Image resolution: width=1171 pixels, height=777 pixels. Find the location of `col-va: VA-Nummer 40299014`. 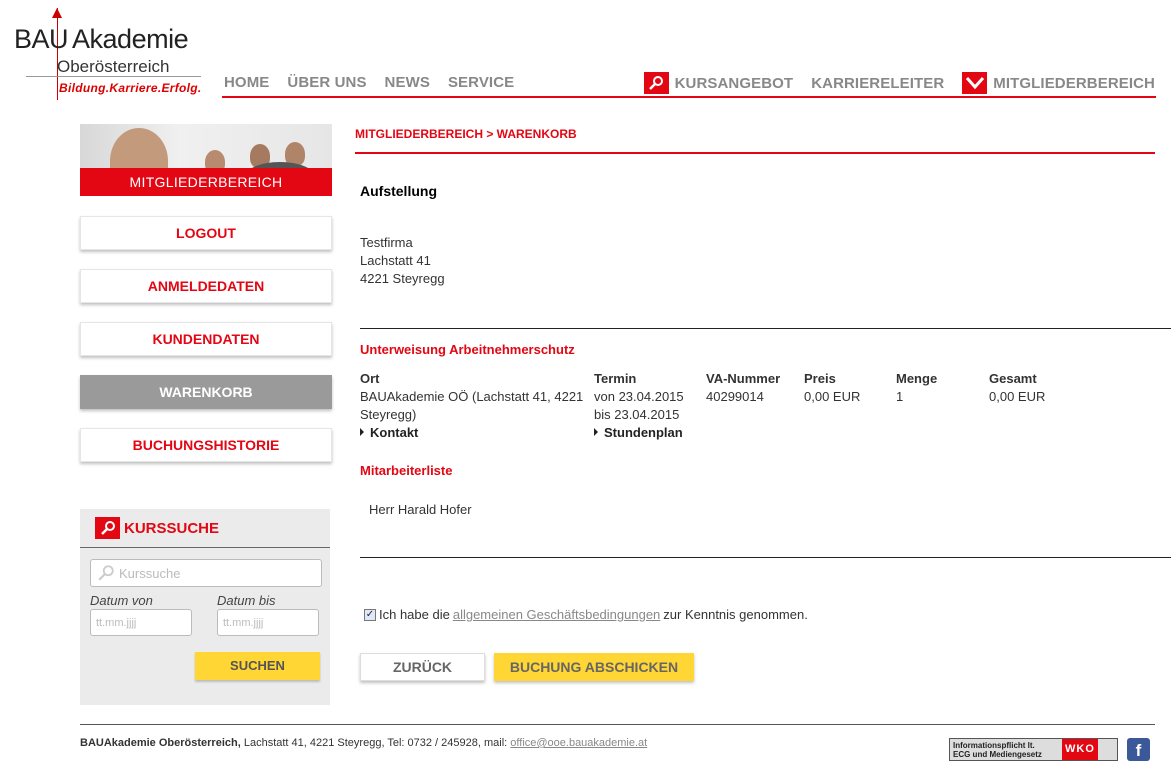

col-va: VA-Nummer 40299014 is located at coordinates (743, 388).